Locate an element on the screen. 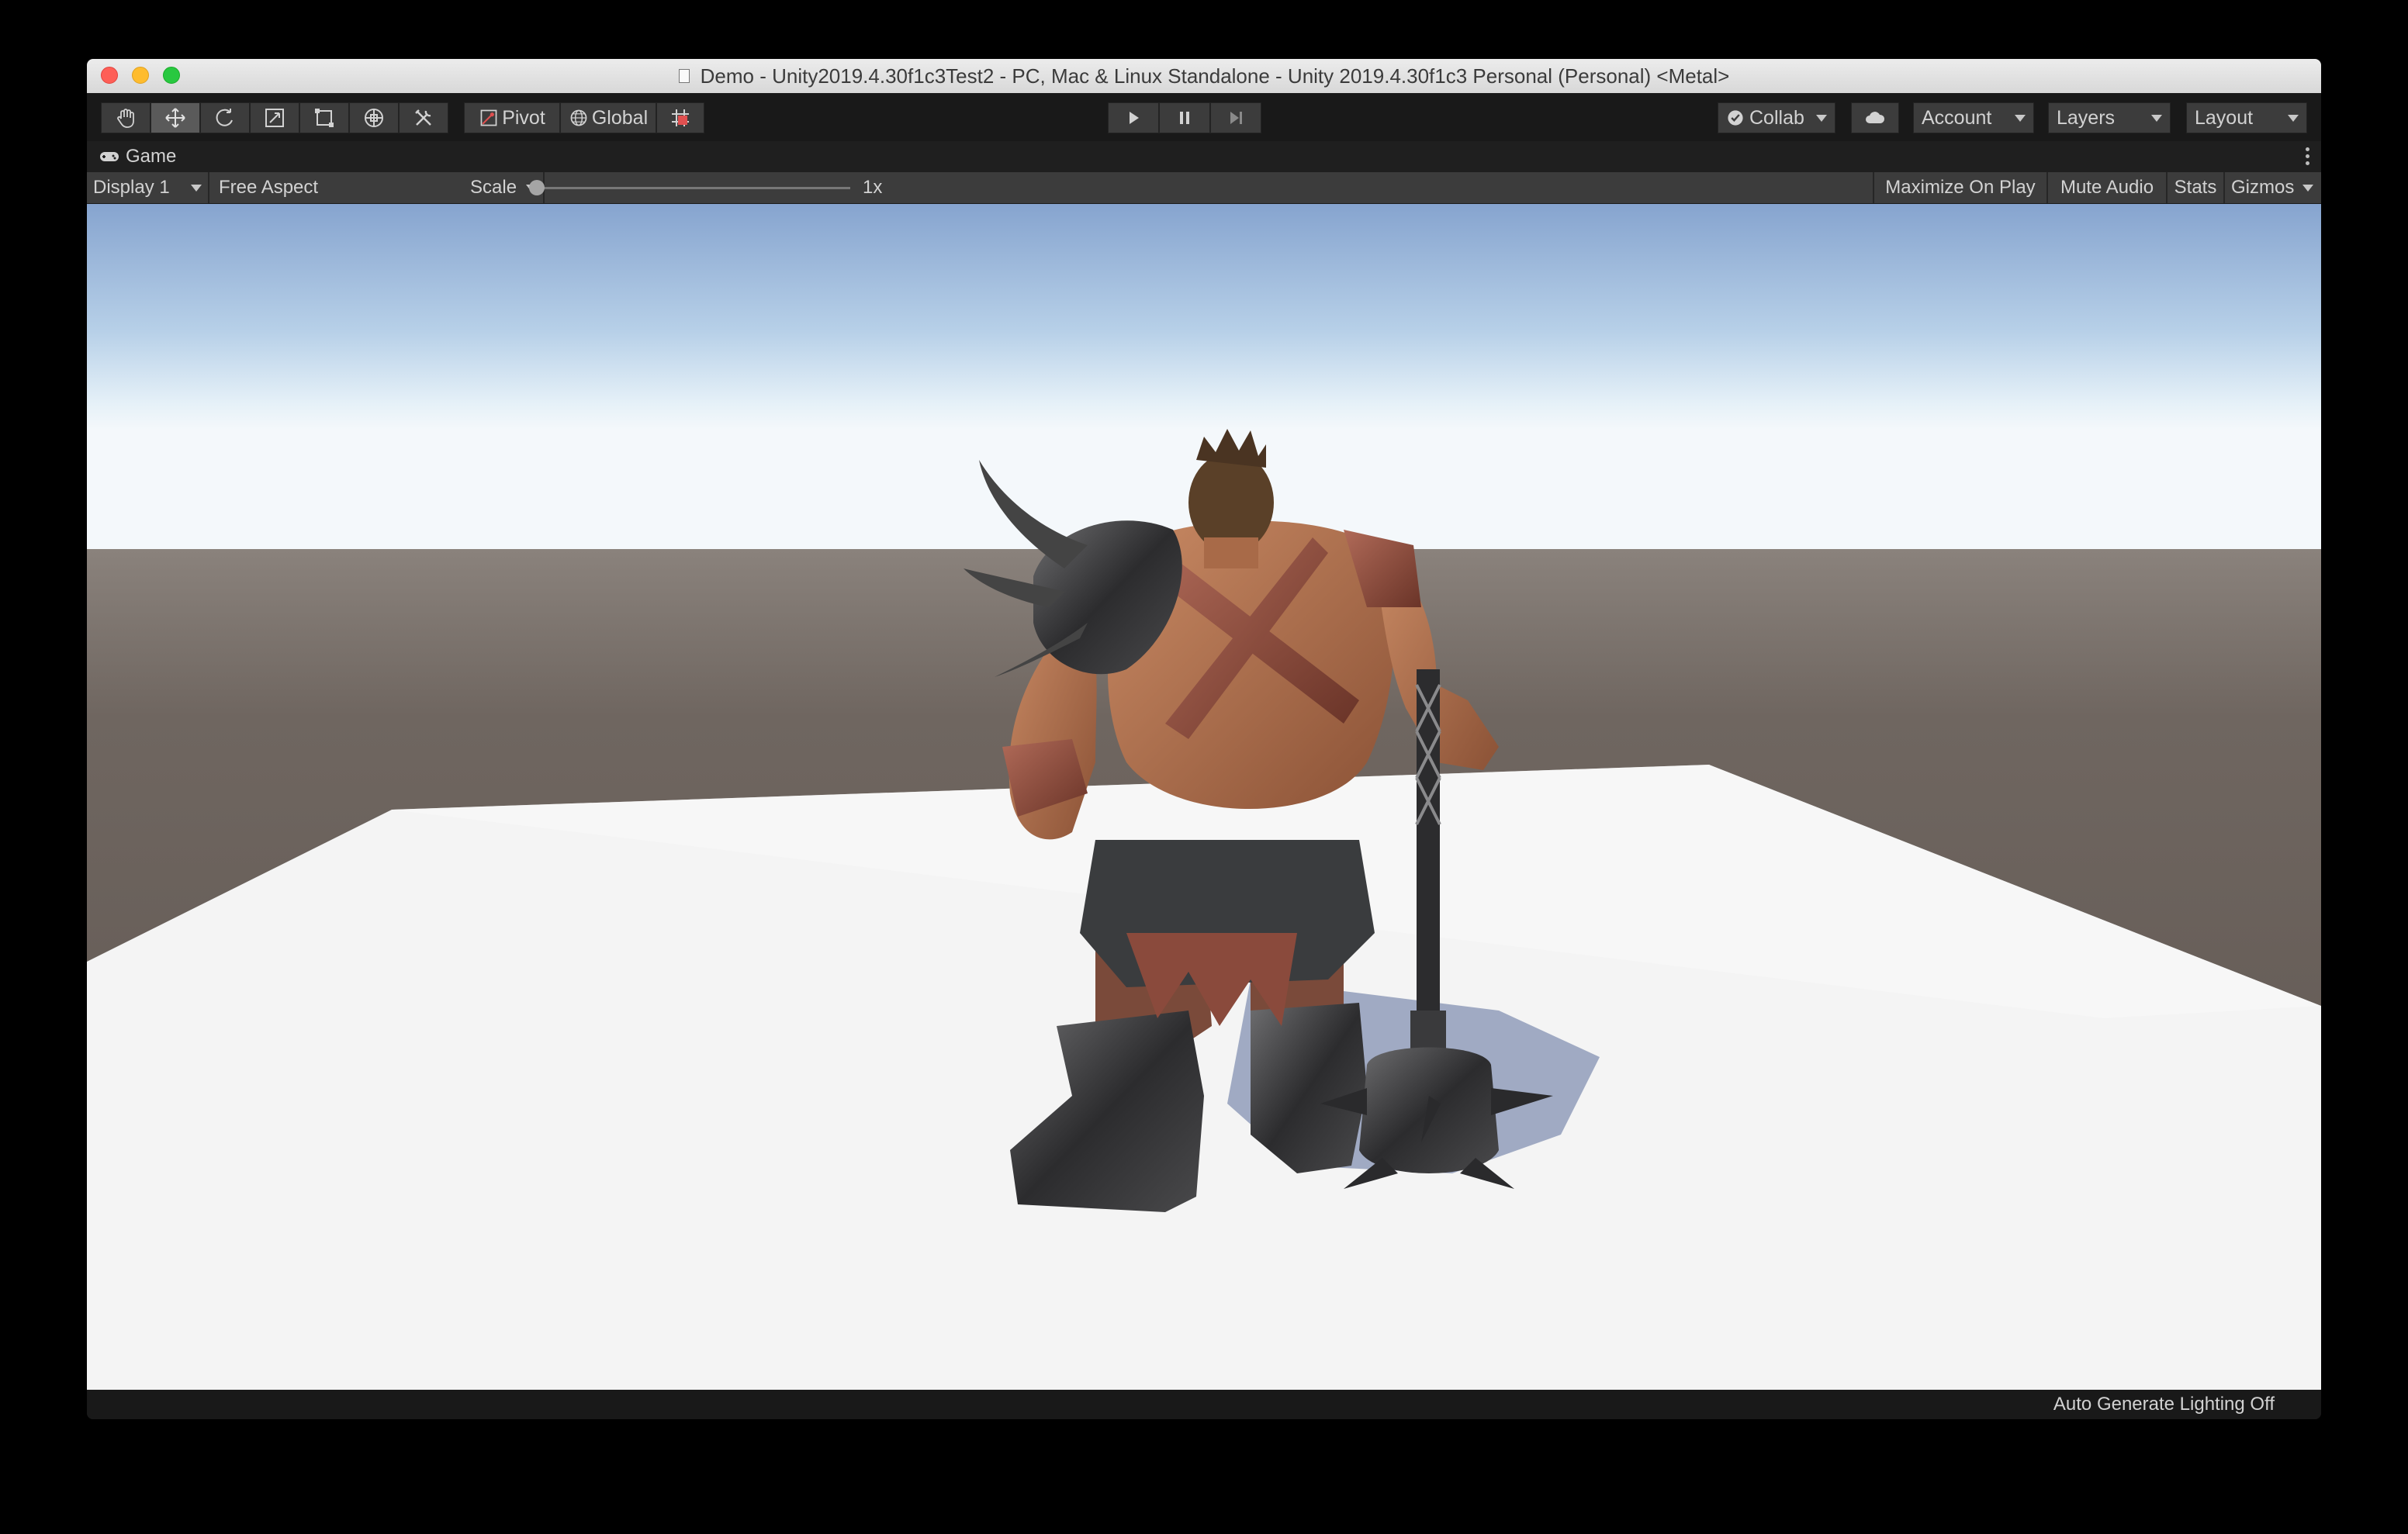 This screenshot has width=2408, height=1534. gamepad-icon is located at coordinates (109, 156).